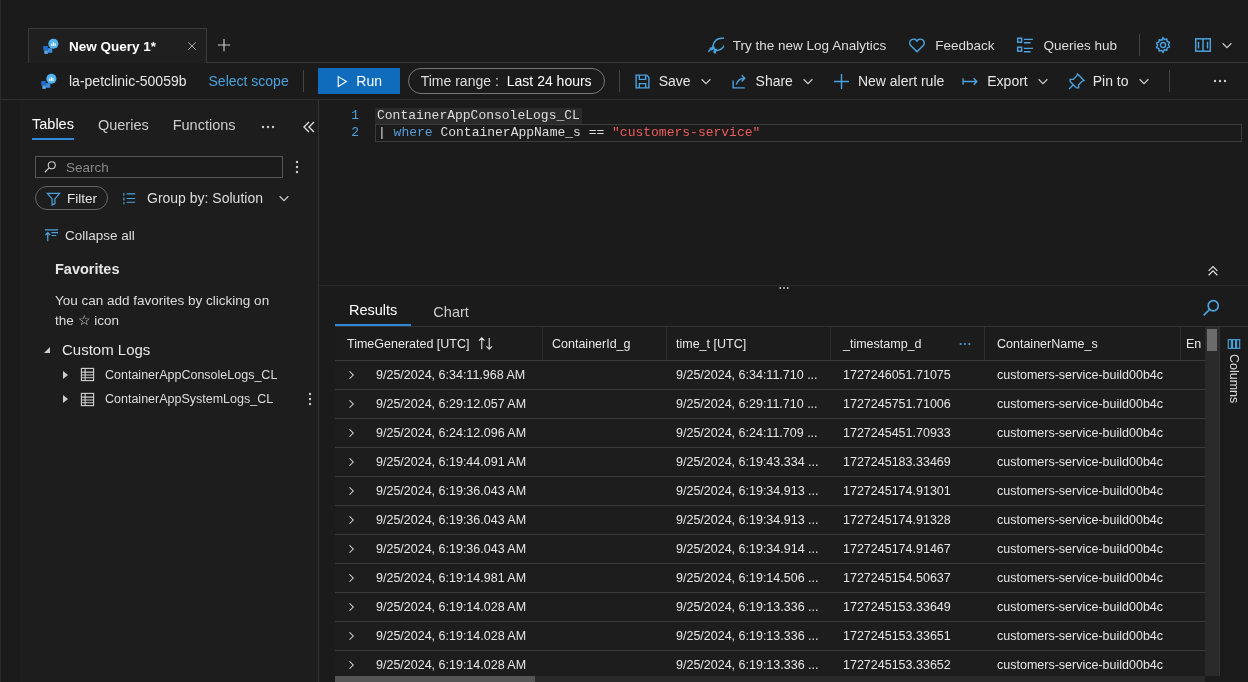  Describe the element at coordinates (451, 404) in the screenshot. I see `table-cell: 9/25/2024, 6:29:12.057 AM` at that location.